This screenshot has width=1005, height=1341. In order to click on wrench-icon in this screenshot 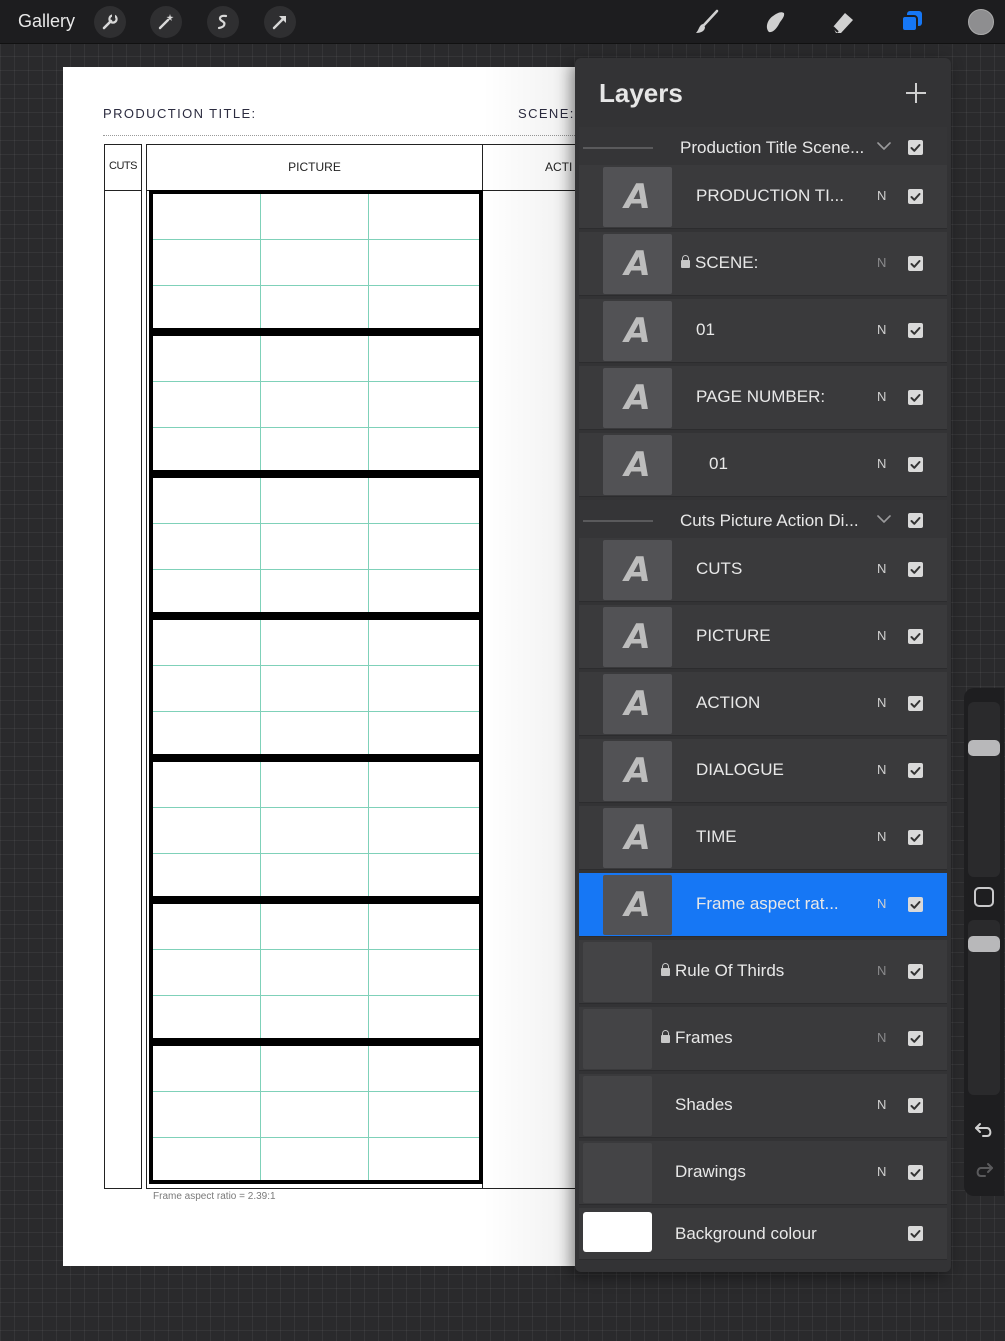, I will do `click(110, 22)`.